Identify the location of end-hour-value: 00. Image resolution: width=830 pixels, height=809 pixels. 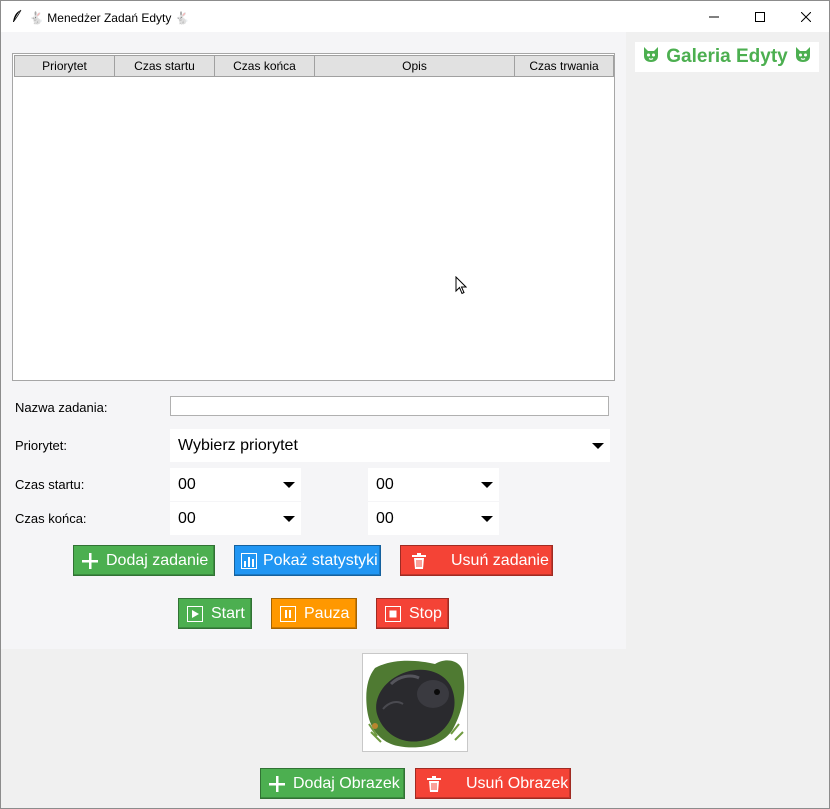
(187, 518).